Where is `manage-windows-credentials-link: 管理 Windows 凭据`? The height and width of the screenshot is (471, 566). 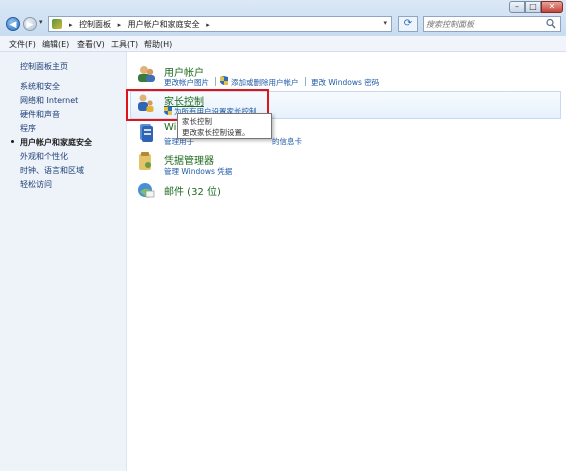
manage-windows-credentials-link: 管理 Windows 凭据 is located at coordinates (198, 171).